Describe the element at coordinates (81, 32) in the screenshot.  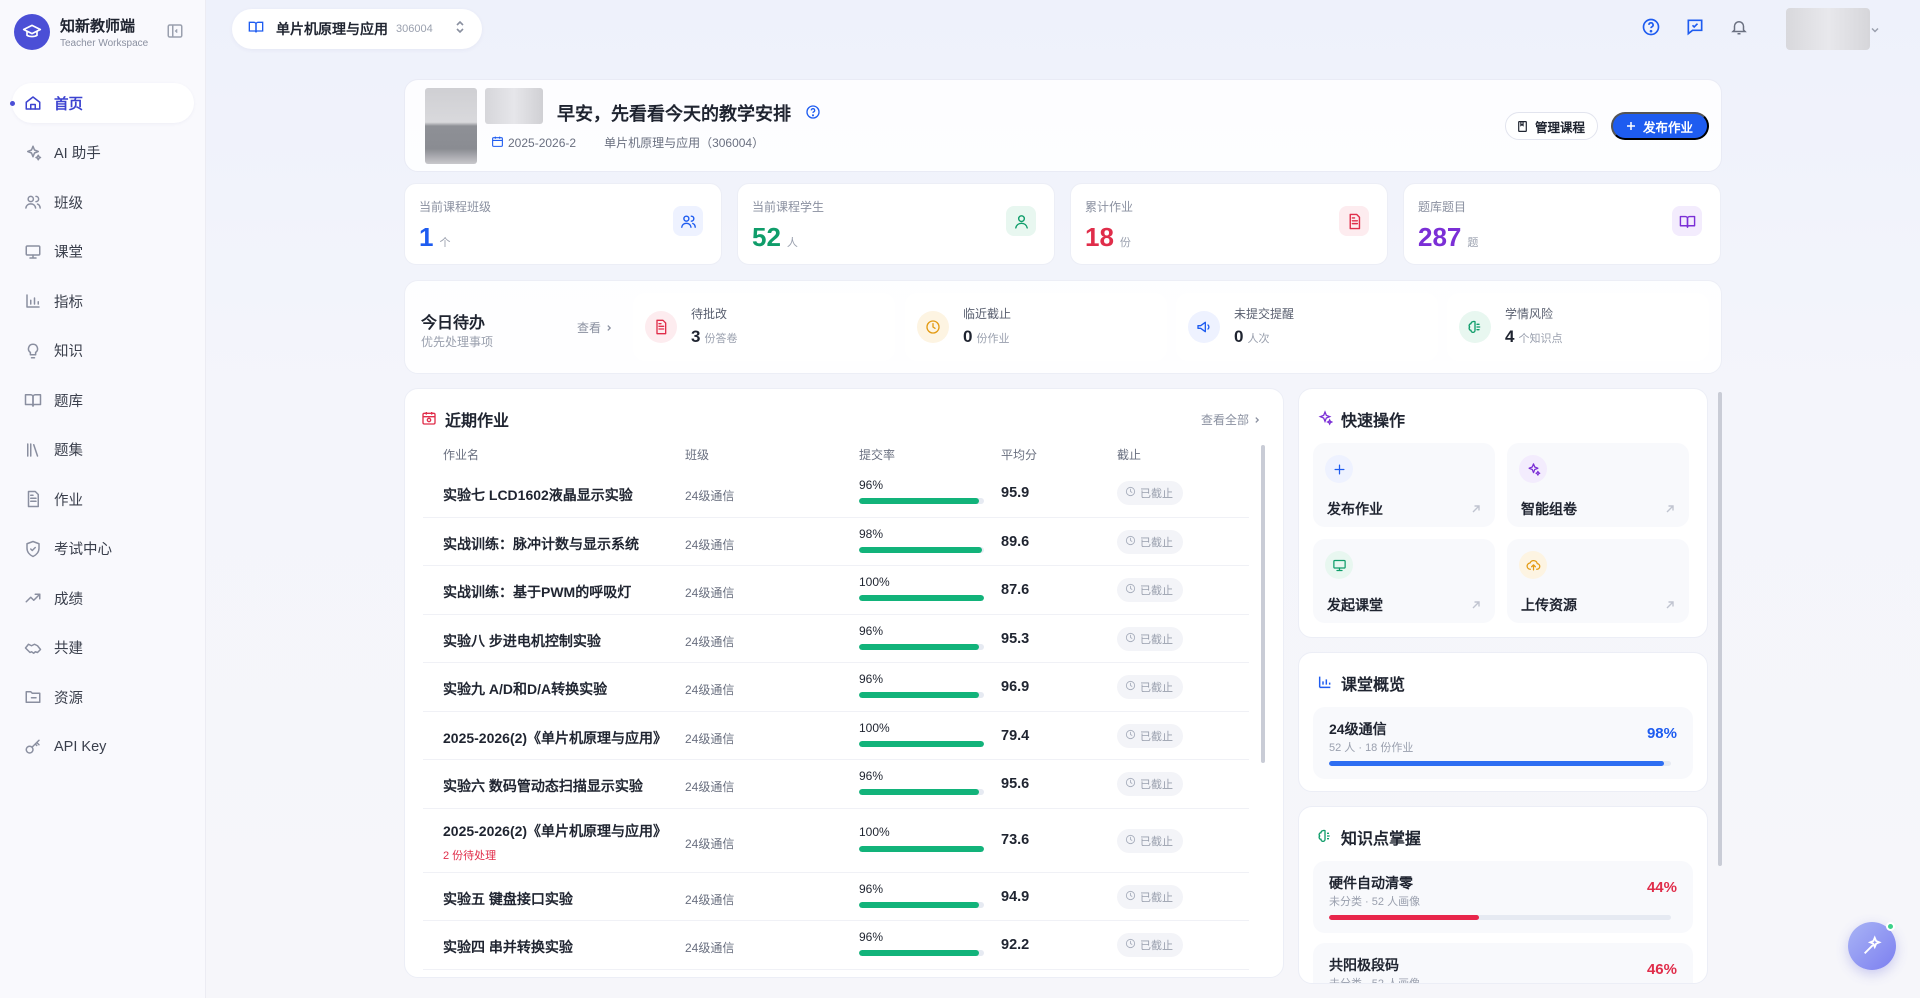
I see `brand: 知新教师端 Teacher Workspace` at that location.